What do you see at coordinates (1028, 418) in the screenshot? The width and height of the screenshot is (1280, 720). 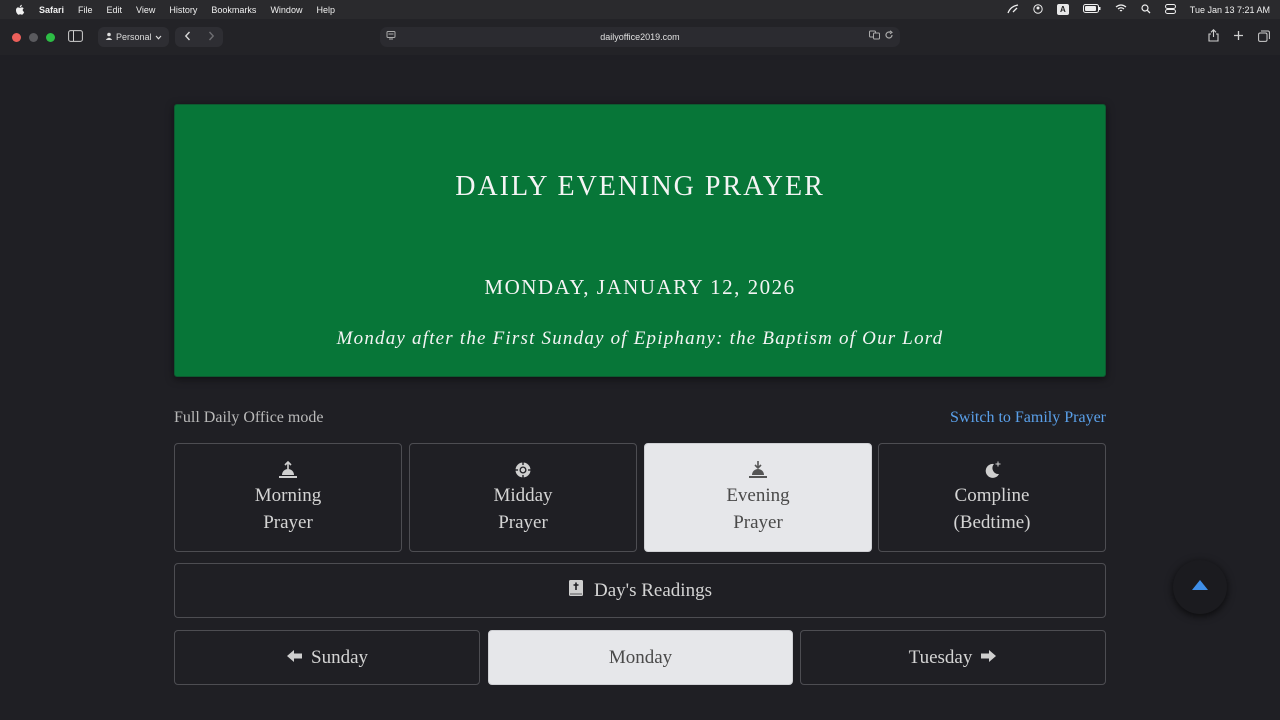 I see `switch-to-family-prayer-link: Switch to Family Prayer` at bounding box center [1028, 418].